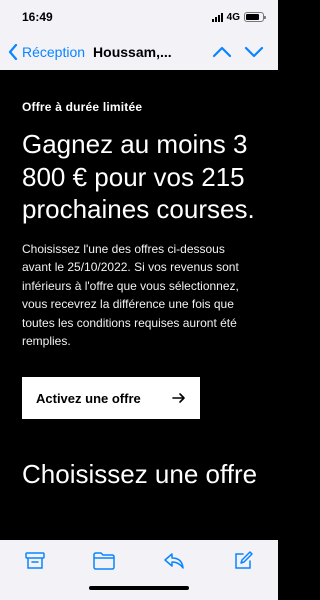 This screenshot has width=320, height=600. I want to click on next-message-button, so click(254, 52).